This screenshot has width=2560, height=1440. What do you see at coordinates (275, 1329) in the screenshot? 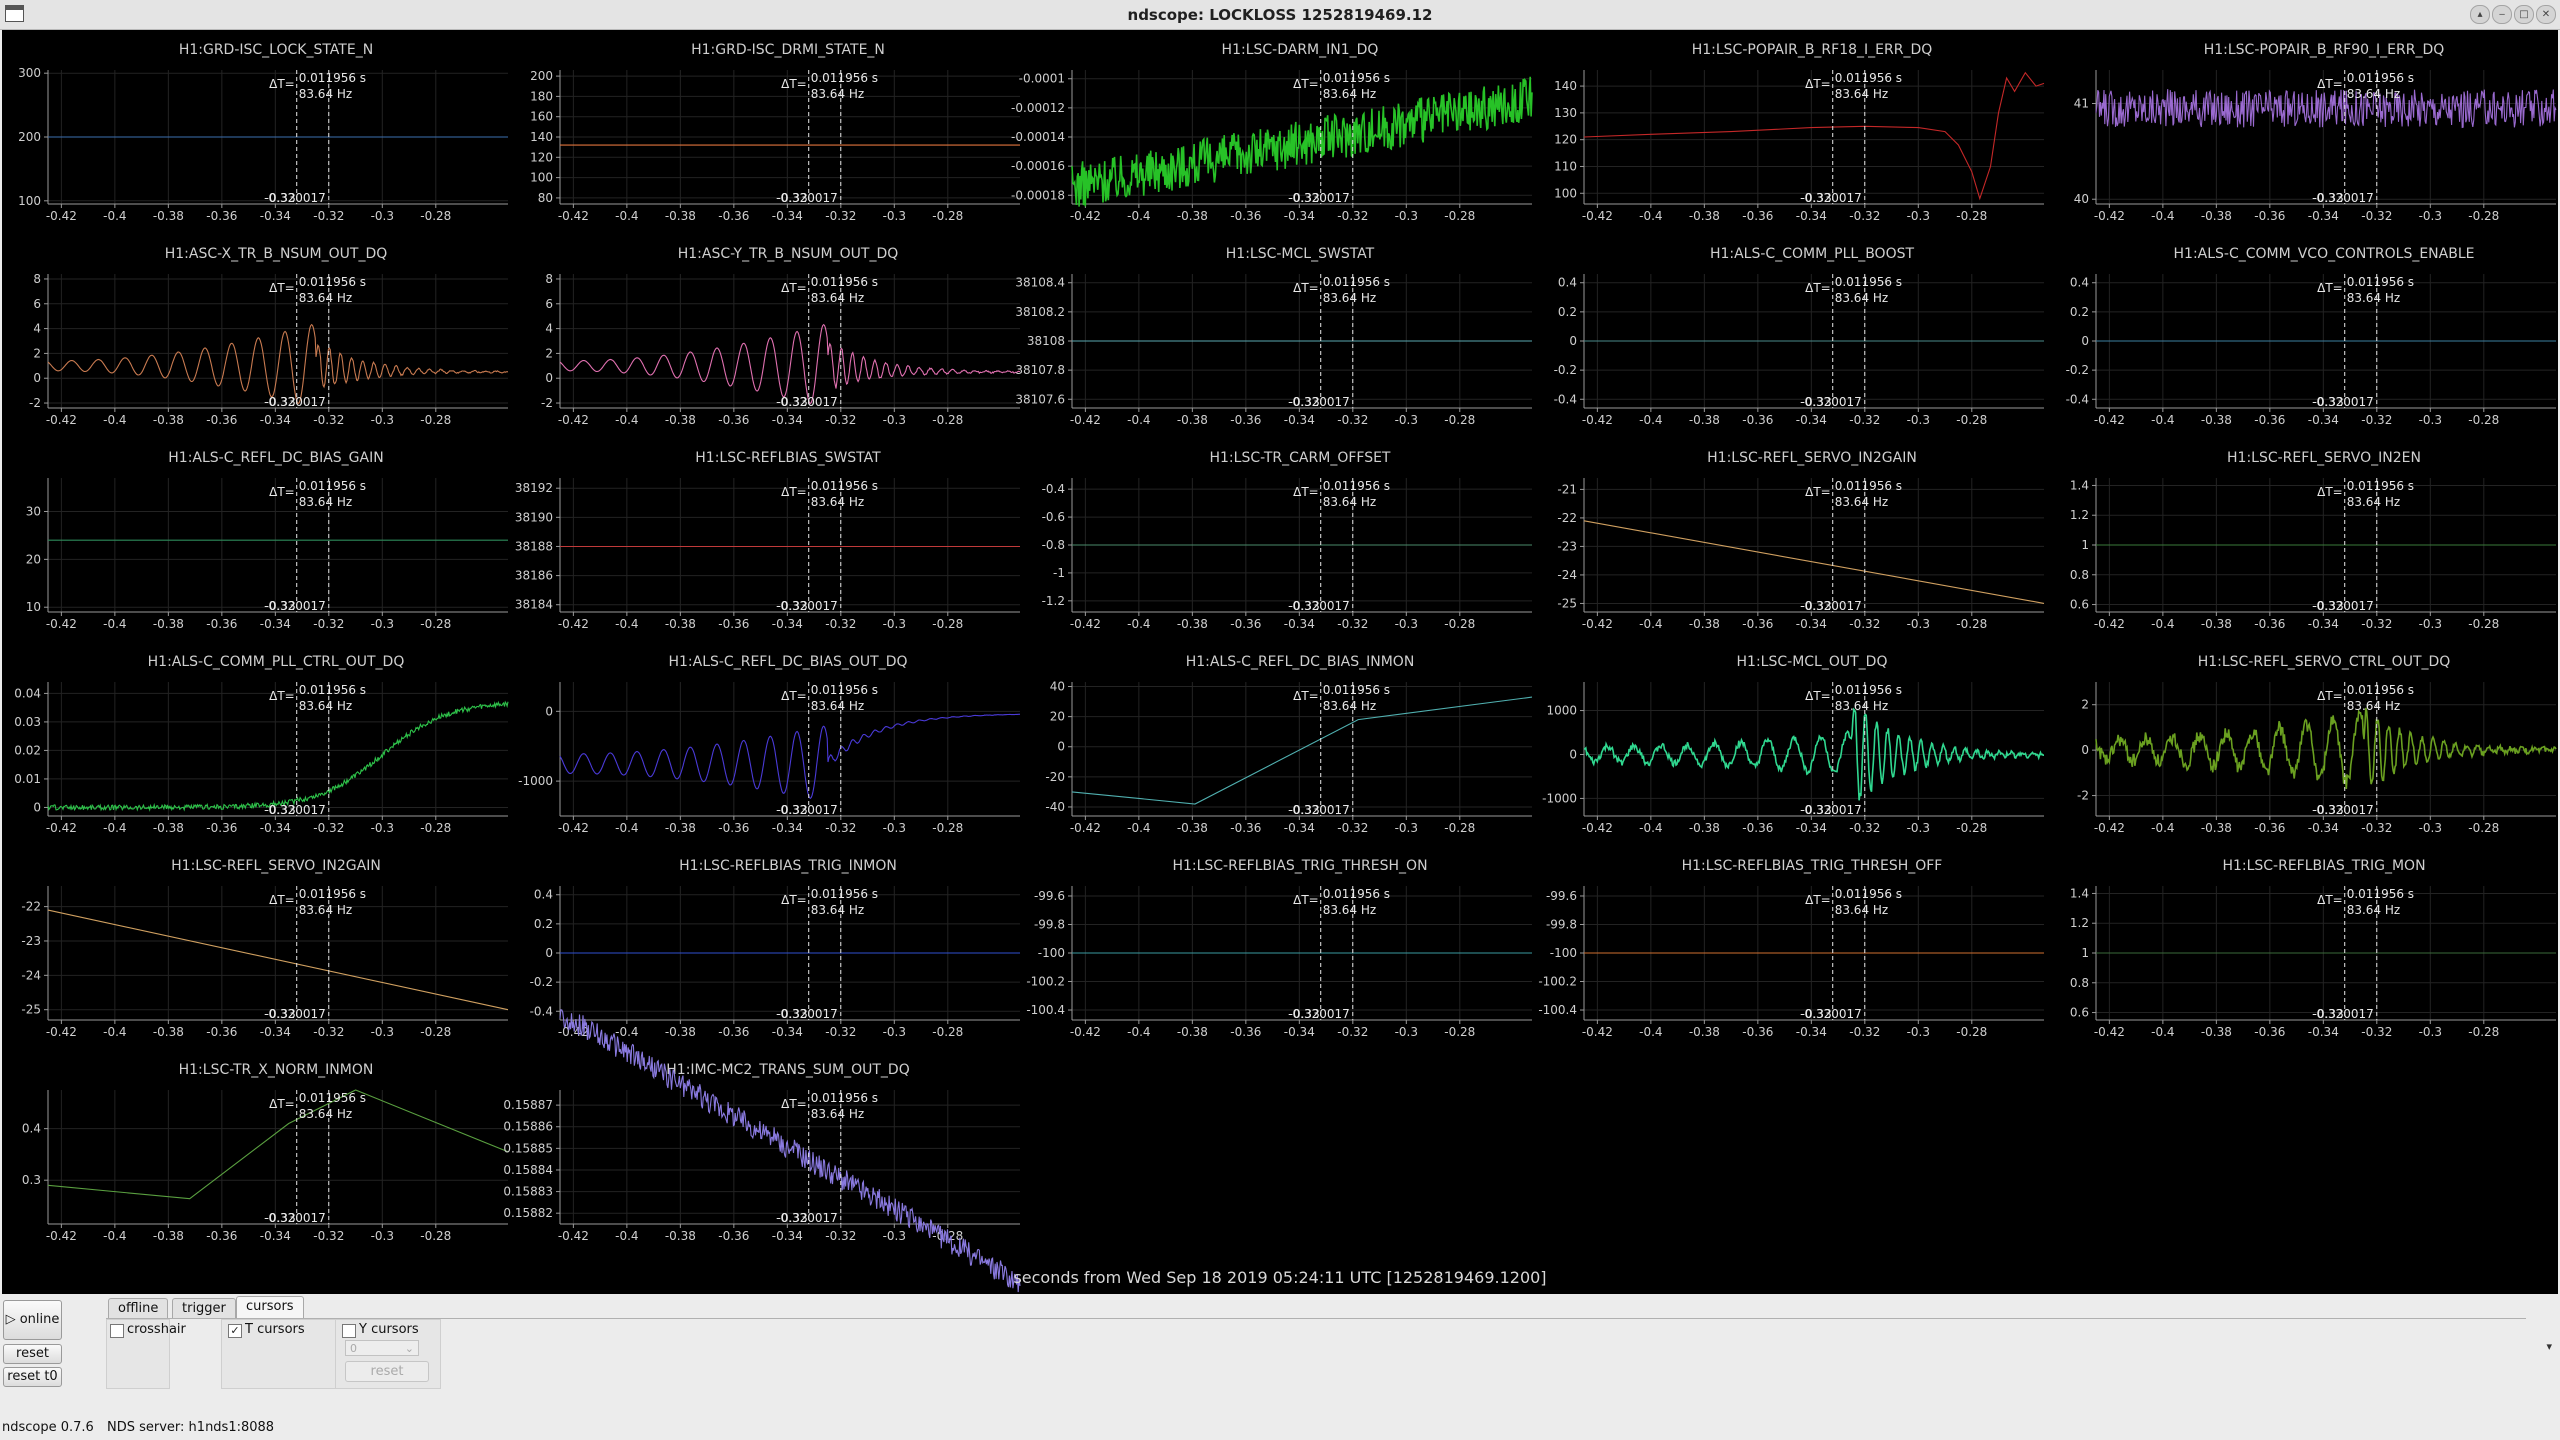
I see `t-cursors-label: T cursors` at bounding box center [275, 1329].